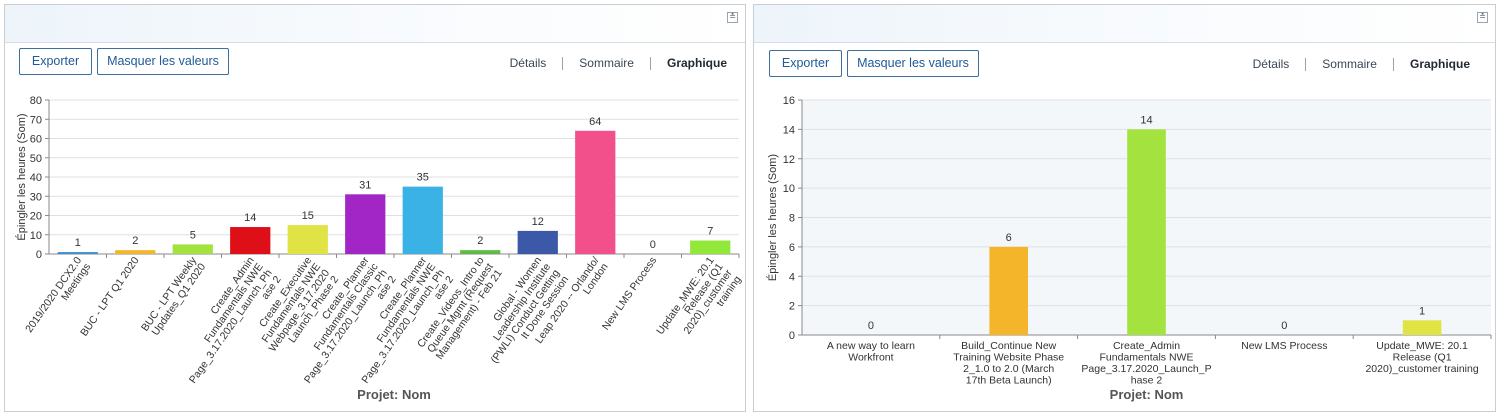  What do you see at coordinates (36, 178) in the screenshot?
I see `y-tick-label: 40` at bounding box center [36, 178].